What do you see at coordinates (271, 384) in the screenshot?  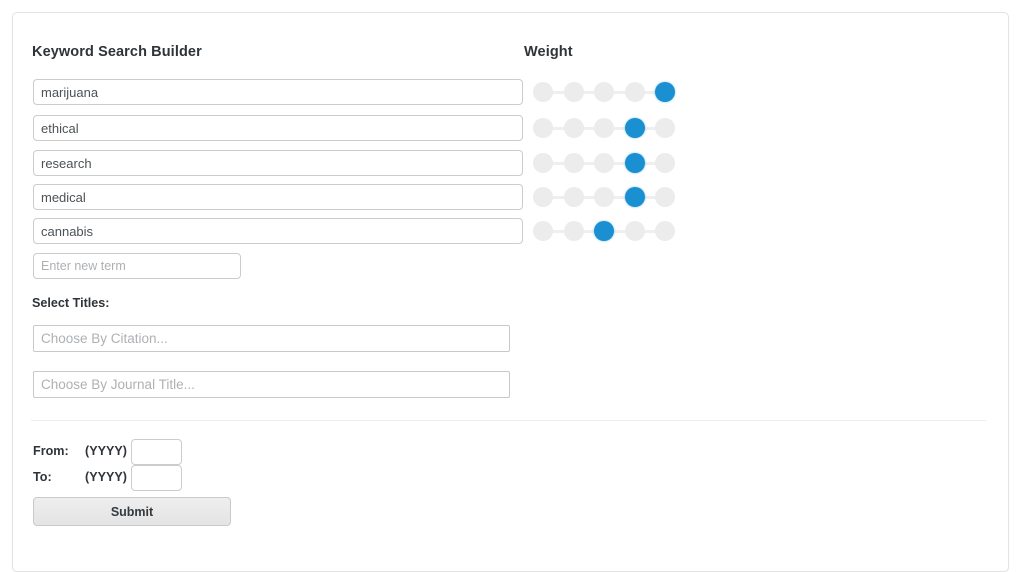 I see `choose-by-journal-title-input` at bounding box center [271, 384].